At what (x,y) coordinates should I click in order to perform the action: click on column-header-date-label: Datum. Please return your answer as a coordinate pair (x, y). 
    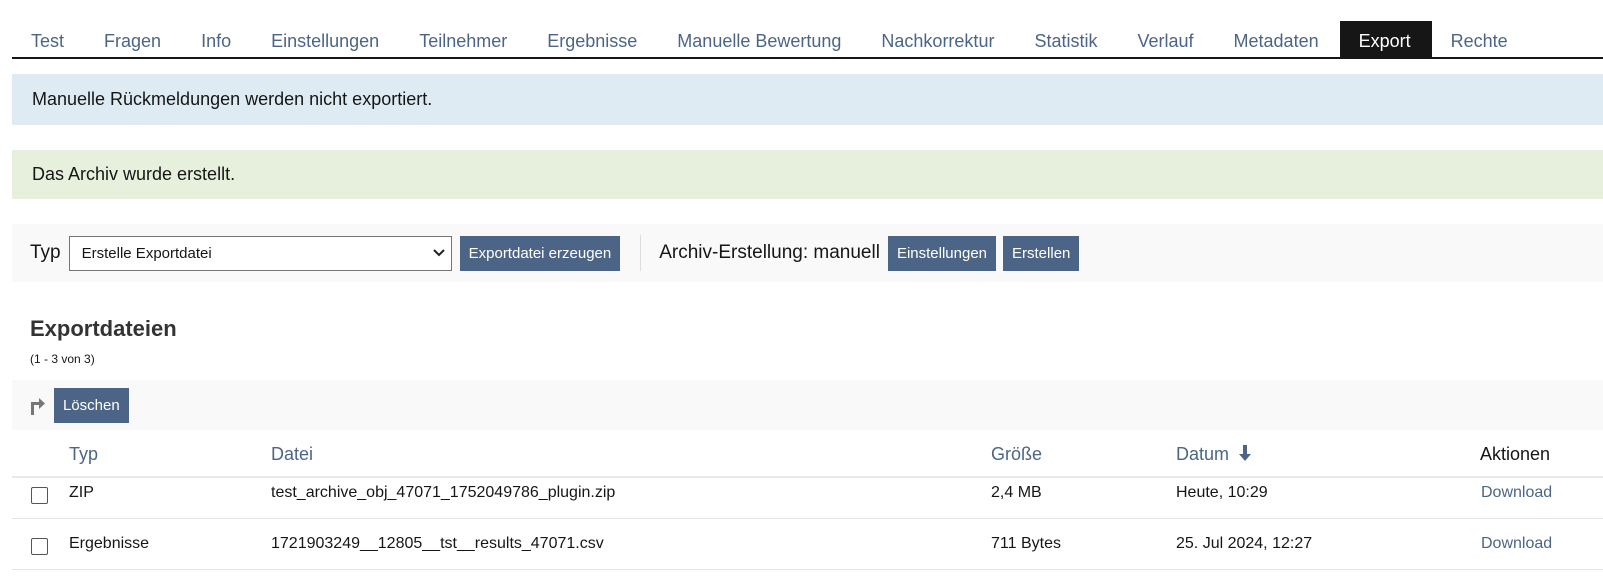
    Looking at the image, I should click on (1203, 454).